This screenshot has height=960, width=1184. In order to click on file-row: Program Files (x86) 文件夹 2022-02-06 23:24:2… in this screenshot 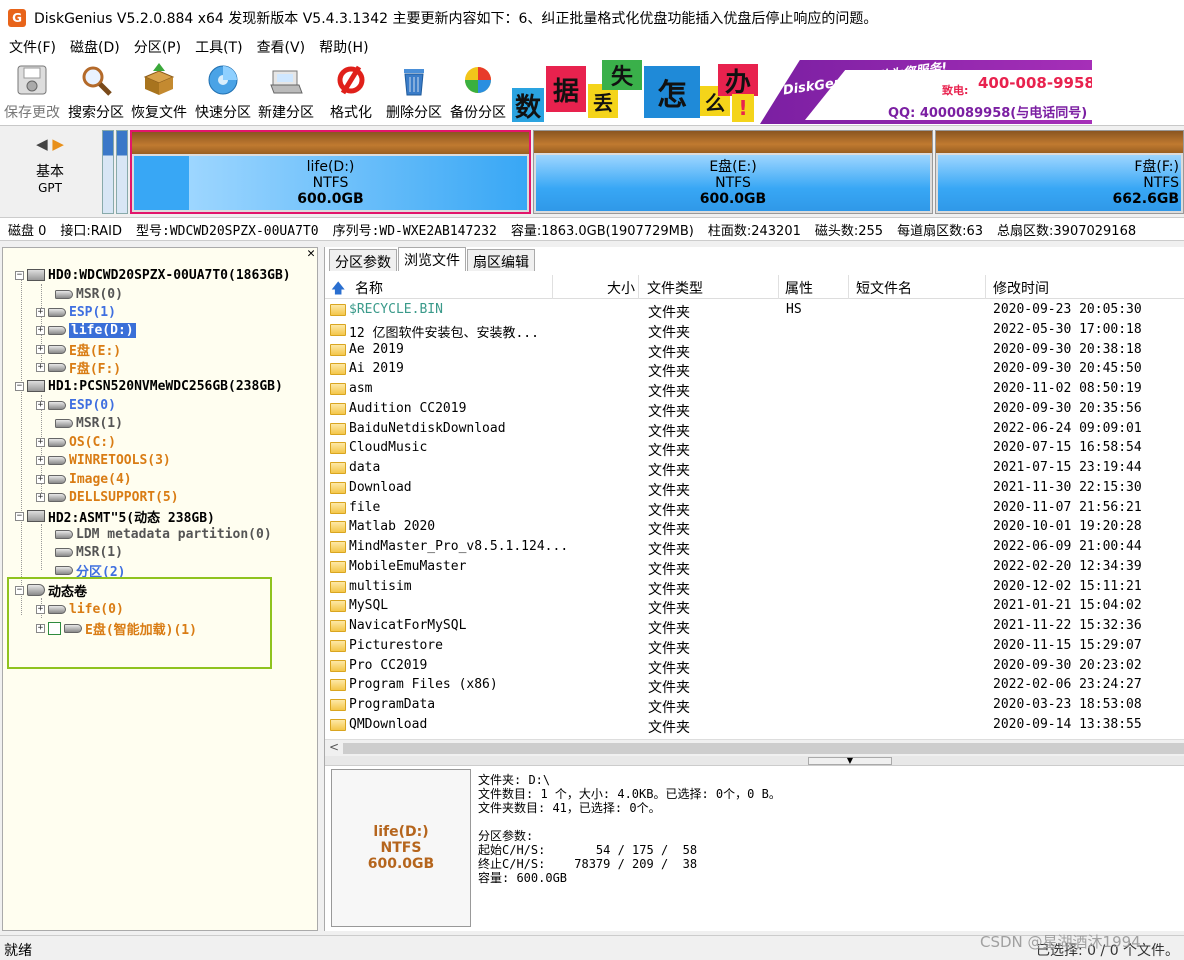, I will do `click(754, 685)`.